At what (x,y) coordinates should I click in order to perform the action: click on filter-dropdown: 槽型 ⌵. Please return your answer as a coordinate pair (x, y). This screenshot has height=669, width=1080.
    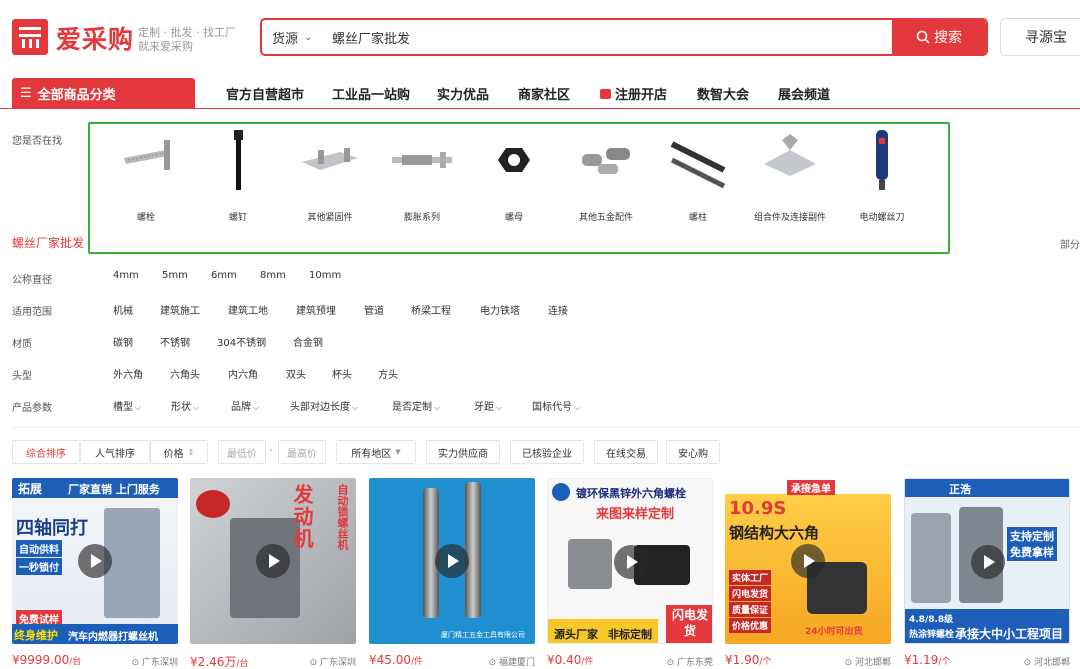
    Looking at the image, I should click on (127, 405).